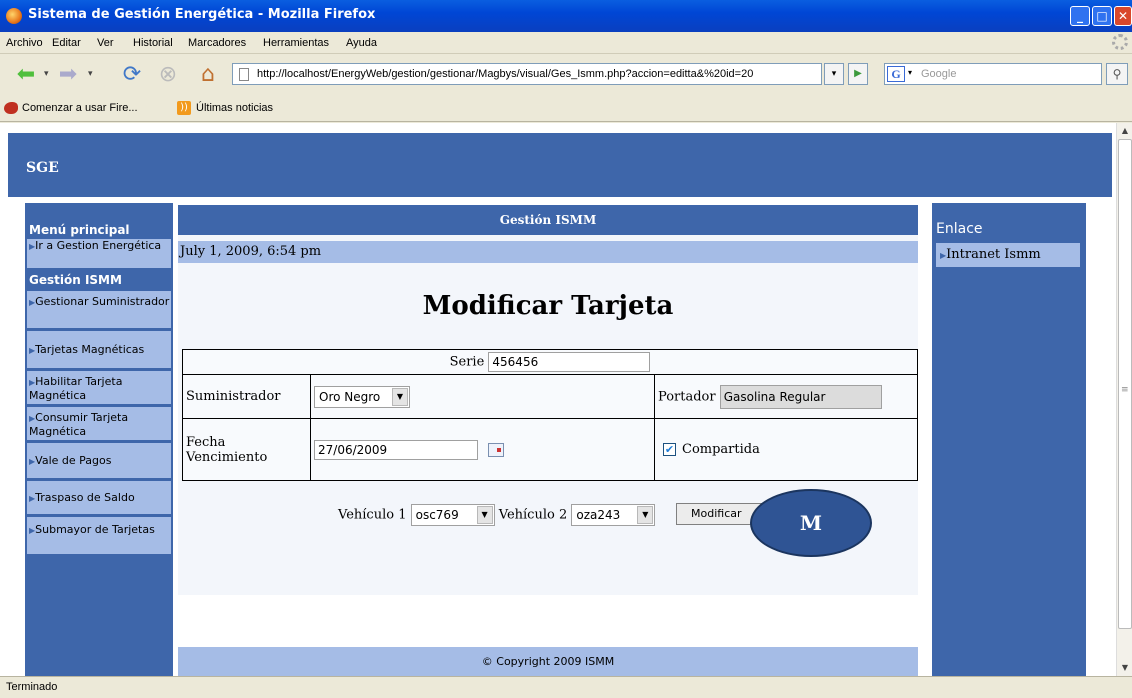 The image size is (1132, 698). What do you see at coordinates (296, 43) in the screenshot?
I see `menu-herramientas: Herramientas` at bounding box center [296, 43].